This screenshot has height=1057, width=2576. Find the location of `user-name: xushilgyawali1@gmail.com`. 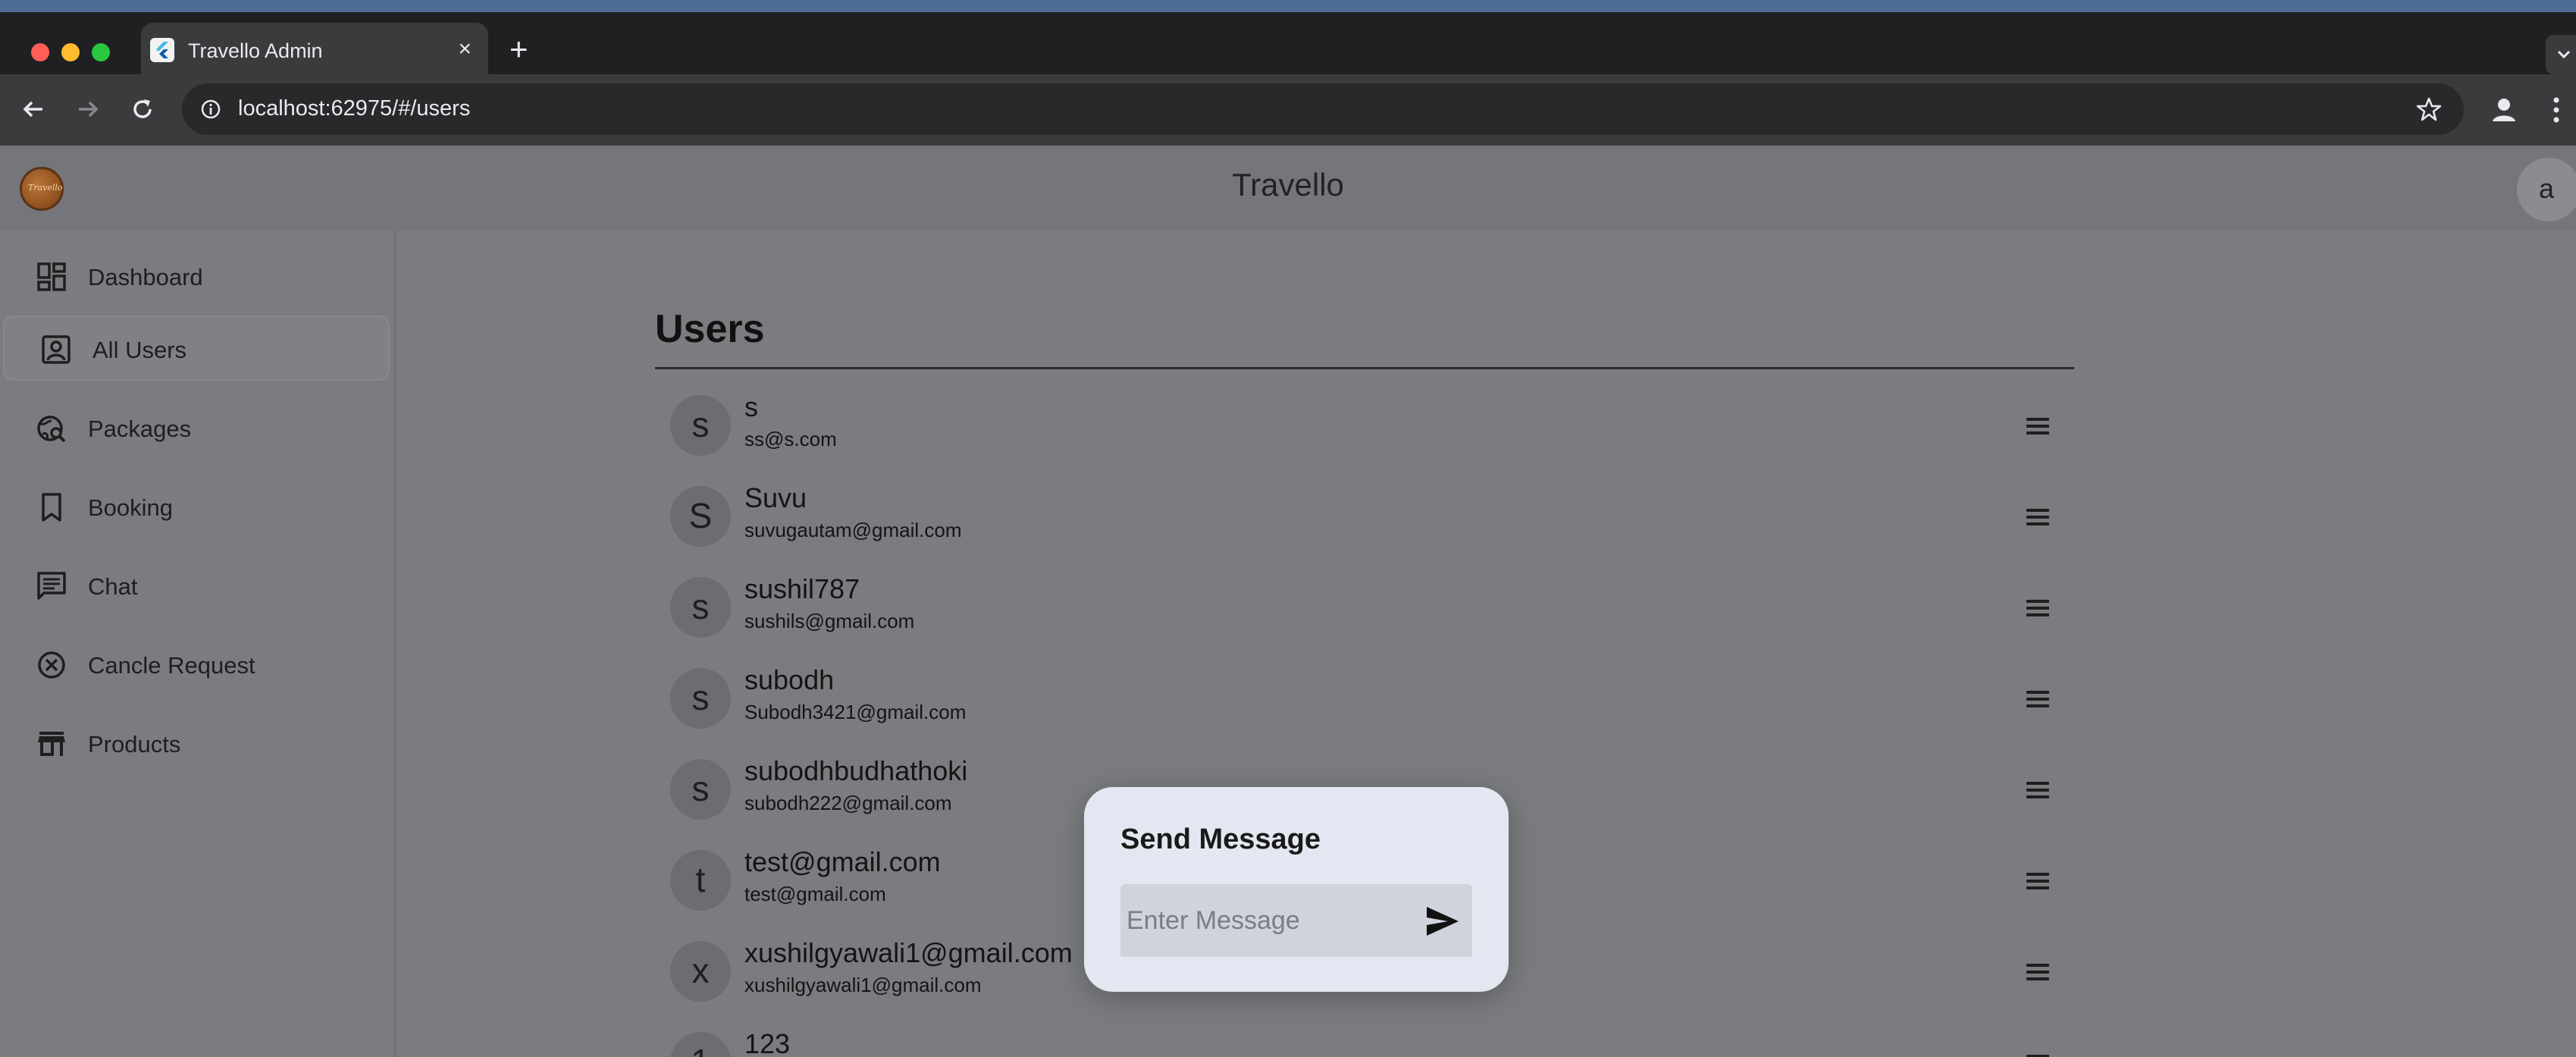

user-name: xushilgyawali1@gmail.com is located at coordinates (909, 953).